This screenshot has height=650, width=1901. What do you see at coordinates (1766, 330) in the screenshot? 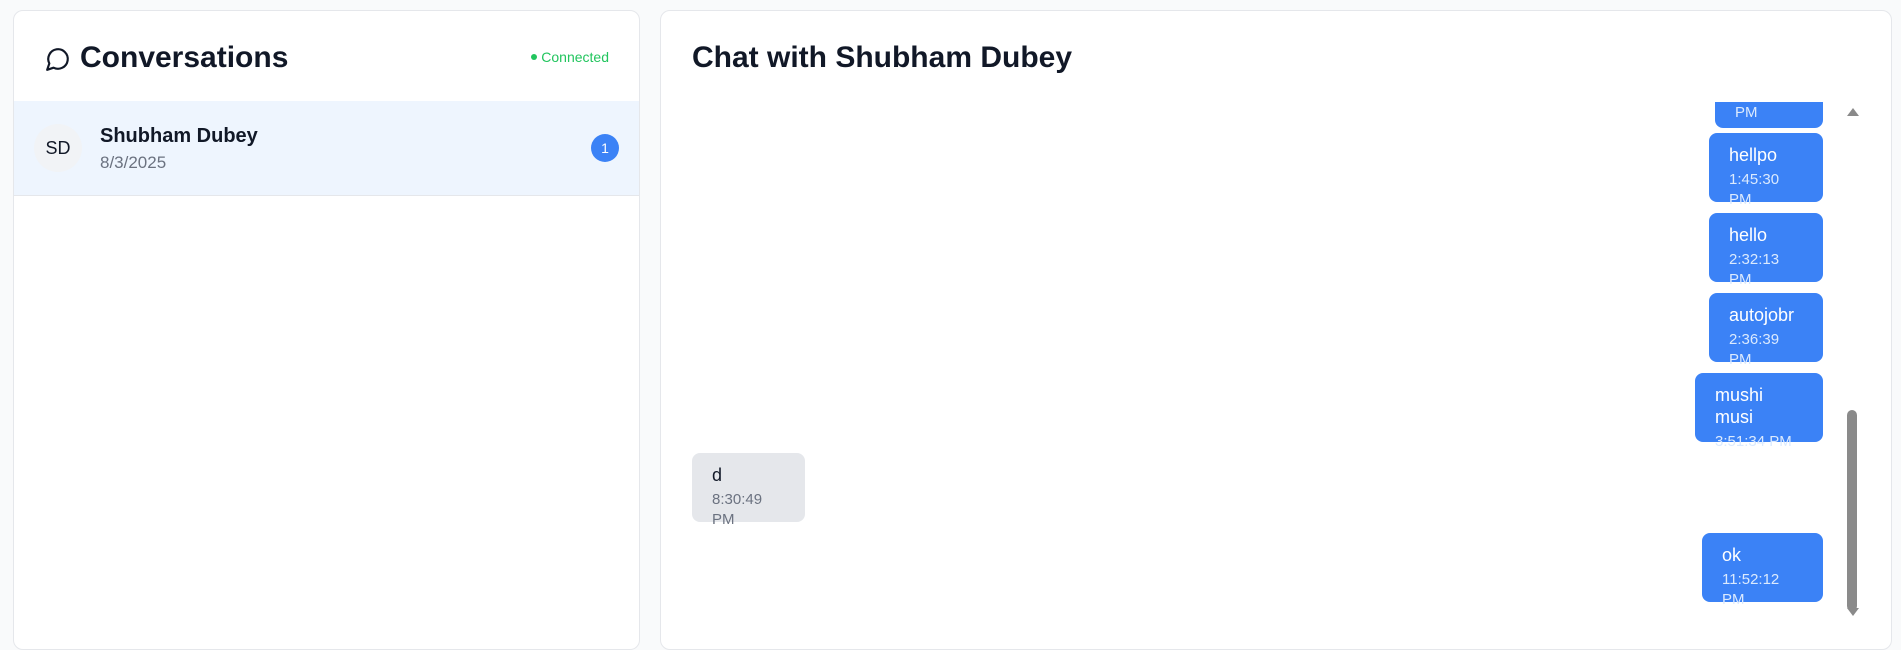
I see `message-bubble: autojobr 2:36:39 PM` at bounding box center [1766, 330].